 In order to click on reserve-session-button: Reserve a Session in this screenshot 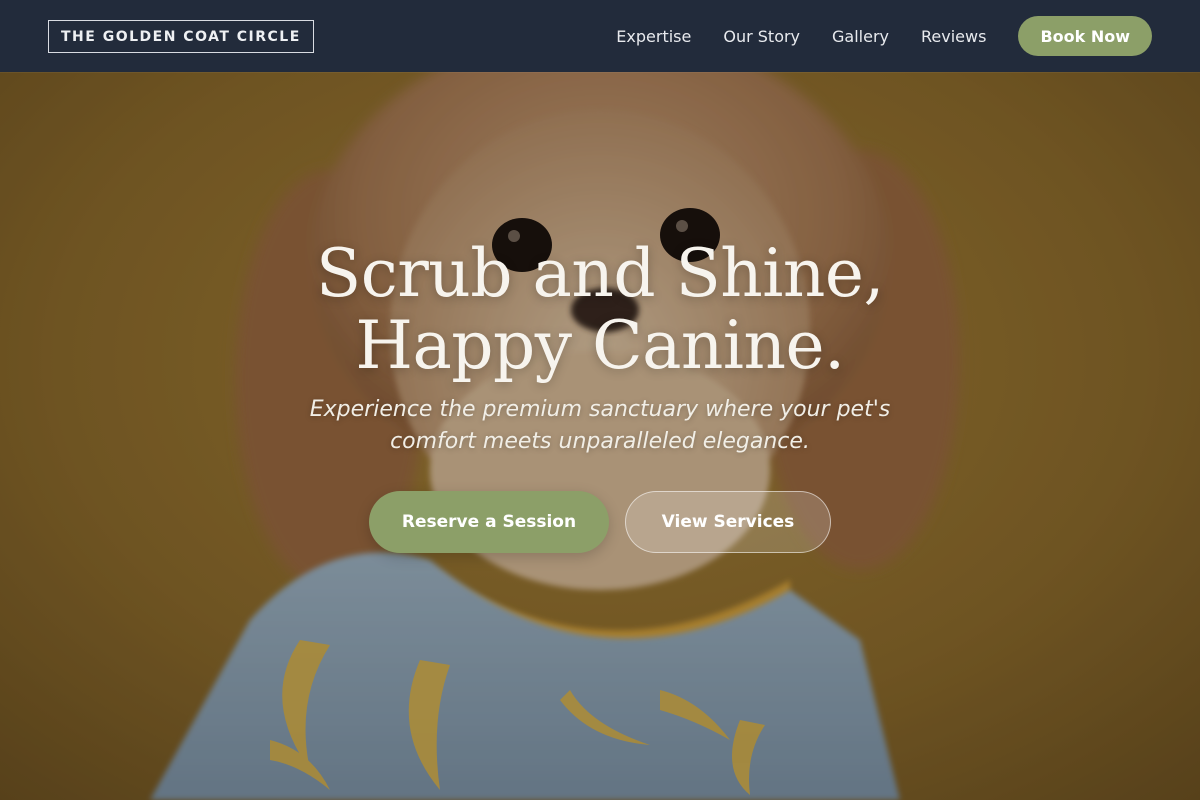, I will do `click(489, 522)`.